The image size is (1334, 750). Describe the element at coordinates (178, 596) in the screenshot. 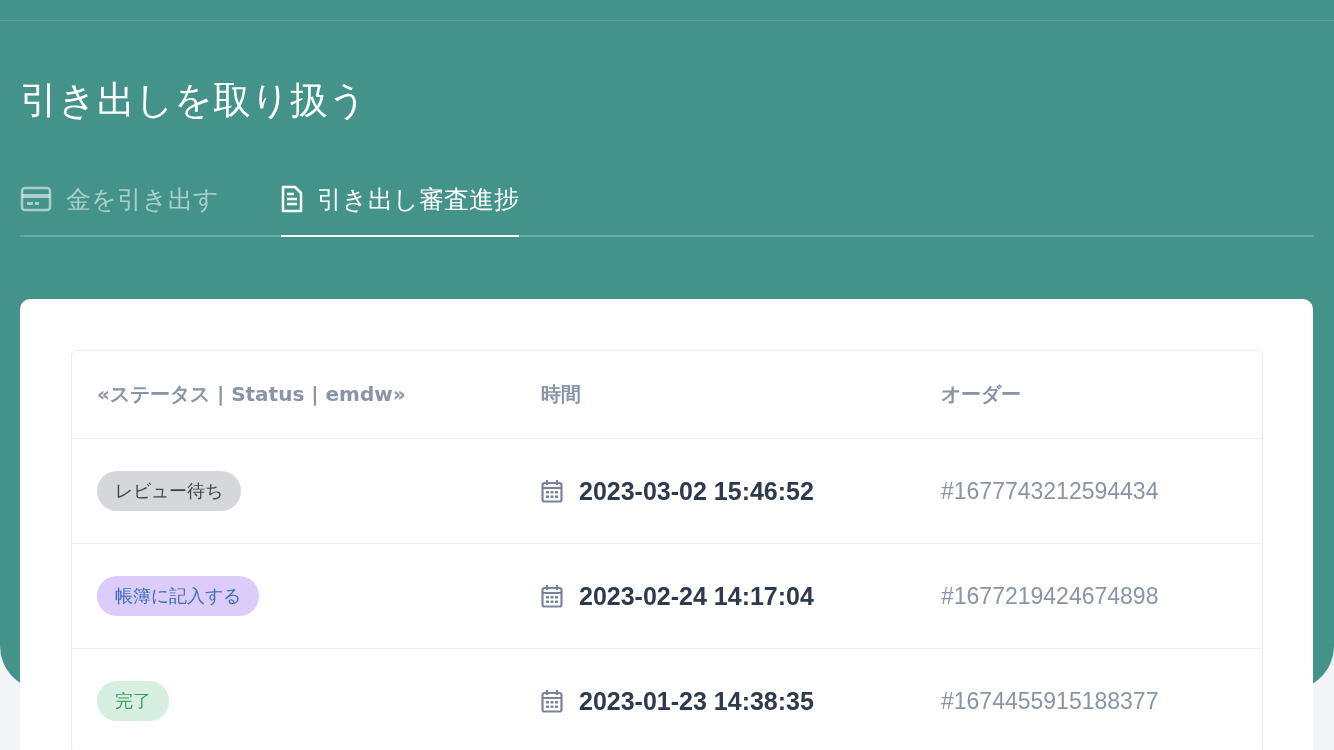

I see `status-badge: 帳簿に記入する` at that location.